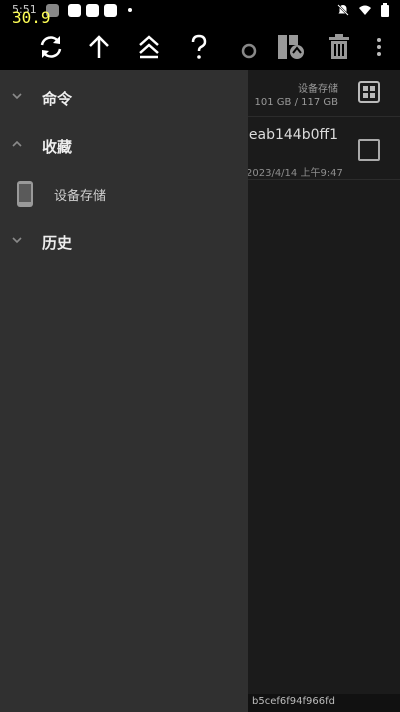 This screenshot has height=712, width=400. What do you see at coordinates (57, 243) in the screenshot?
I see `section-label: 历史` at bounding box center [57, 243].